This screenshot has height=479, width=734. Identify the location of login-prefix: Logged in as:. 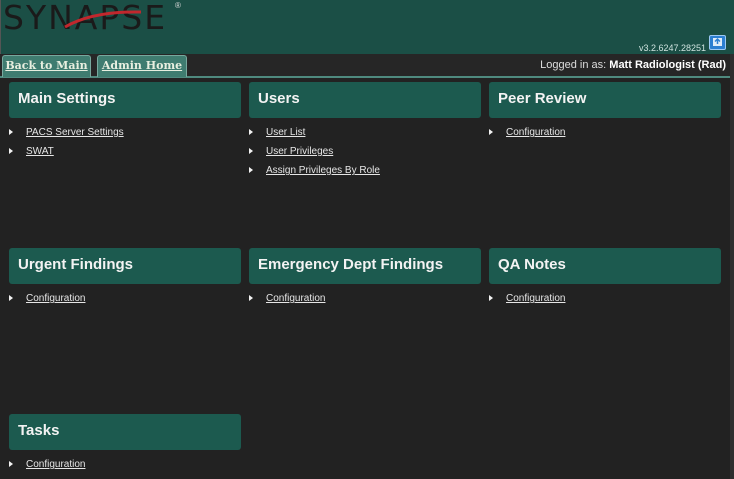
(573, 65).